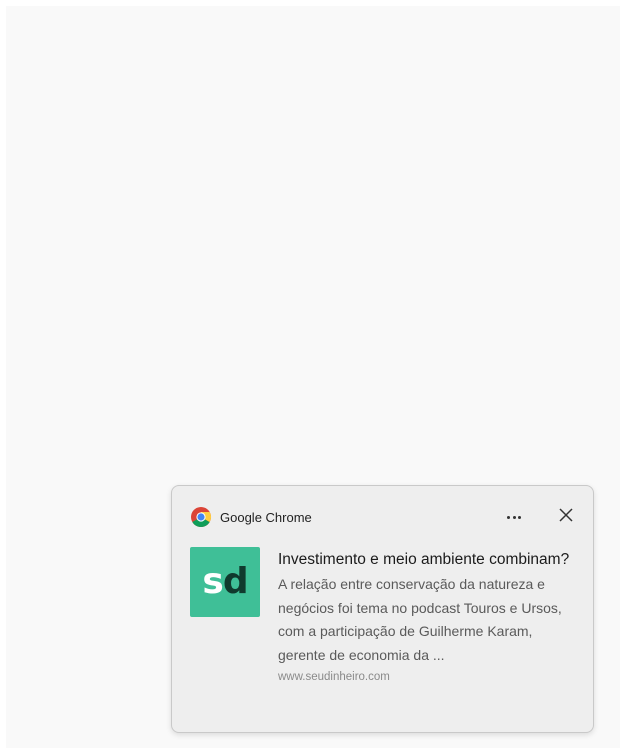  What do you see at coordinates (212, 581) in the screenshot?
I see `logo-letter-s: s` at bounding box center [212, 581].